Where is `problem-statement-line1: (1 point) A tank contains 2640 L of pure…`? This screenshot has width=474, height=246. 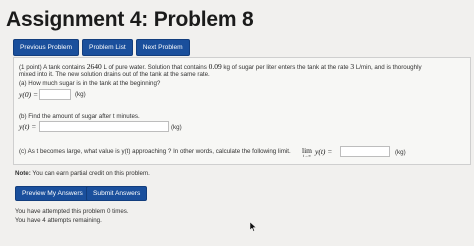 problem-statement-line1: (1 point) A tank contains 2640 L of pure… is located at coordinates (220, 66).